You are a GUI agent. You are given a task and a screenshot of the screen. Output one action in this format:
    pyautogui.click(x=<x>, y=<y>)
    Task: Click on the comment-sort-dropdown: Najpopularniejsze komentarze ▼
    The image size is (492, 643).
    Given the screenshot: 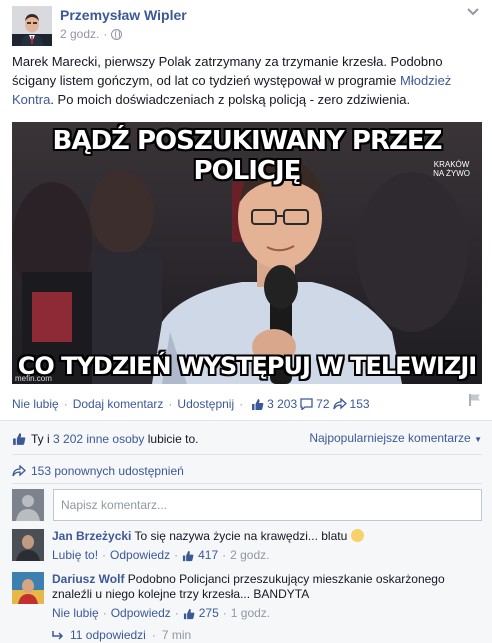 What is the action you would take?
    pyautogui.click(x=395, y=438)
    